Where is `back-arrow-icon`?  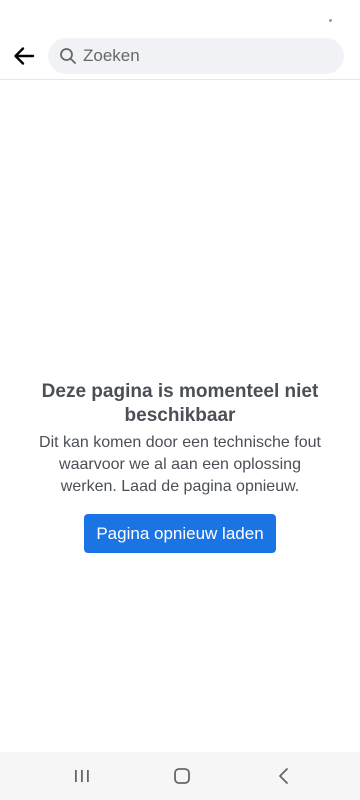 back-arrow-icon is located at coordinates (24, 56).